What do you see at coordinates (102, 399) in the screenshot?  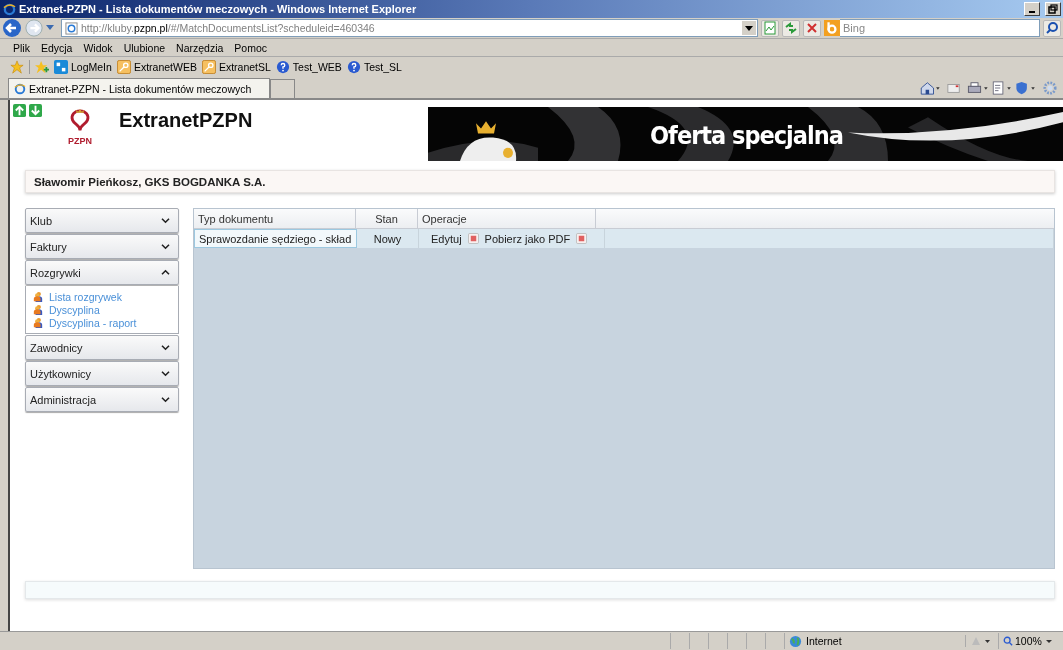 I see `sidebar-section: Administracja` at bounding box center [102, 399].